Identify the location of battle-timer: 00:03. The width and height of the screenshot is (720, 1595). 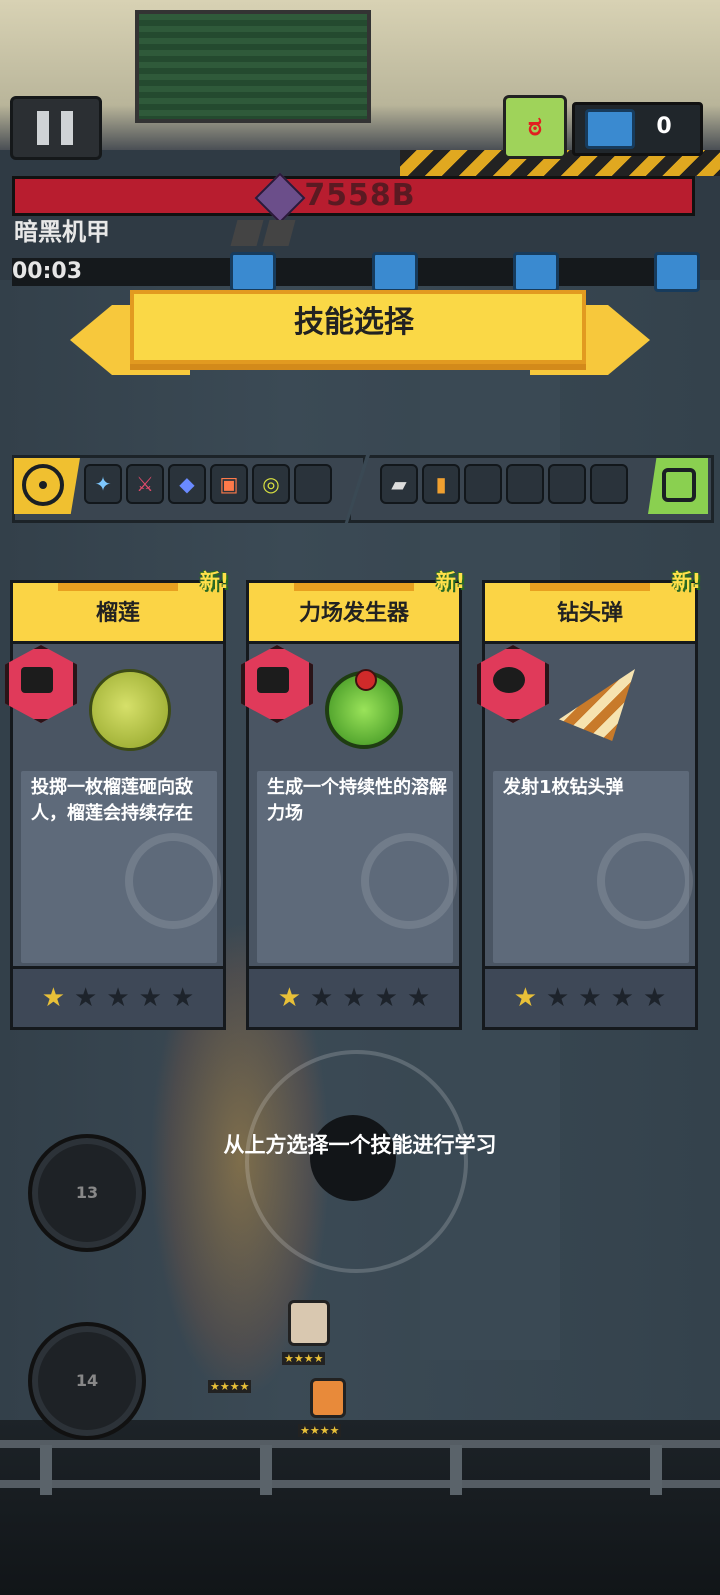
(47, 271).